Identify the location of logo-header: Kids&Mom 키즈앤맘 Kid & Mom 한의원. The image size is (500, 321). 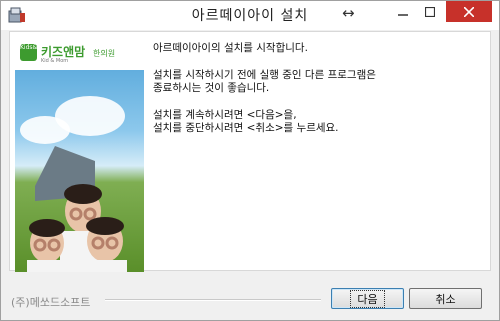
(79, 53).